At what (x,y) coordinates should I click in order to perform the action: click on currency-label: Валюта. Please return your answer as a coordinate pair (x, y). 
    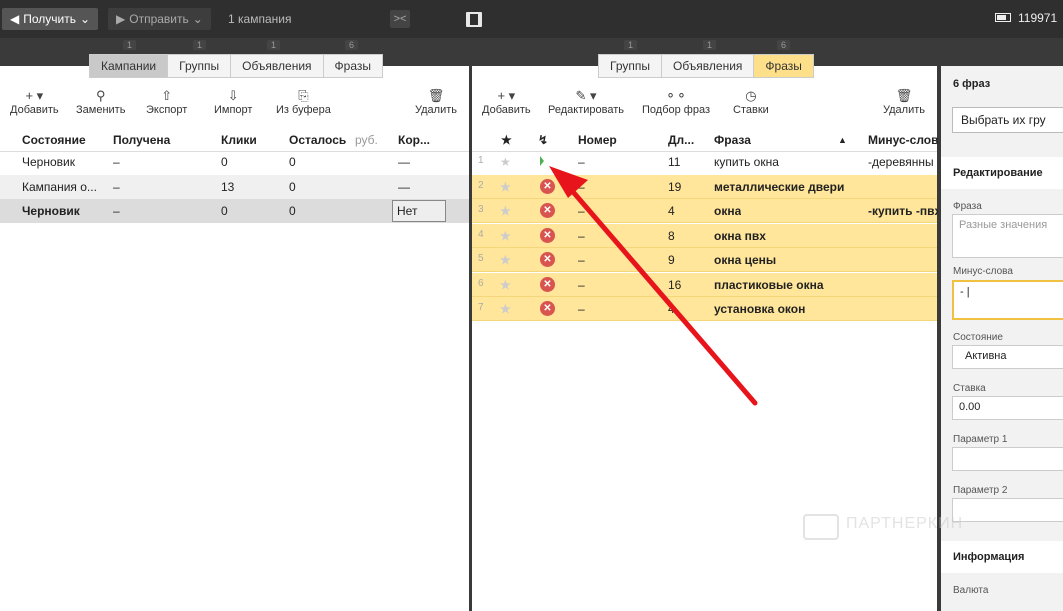
    Looking at the image, I should click on (971, 590).